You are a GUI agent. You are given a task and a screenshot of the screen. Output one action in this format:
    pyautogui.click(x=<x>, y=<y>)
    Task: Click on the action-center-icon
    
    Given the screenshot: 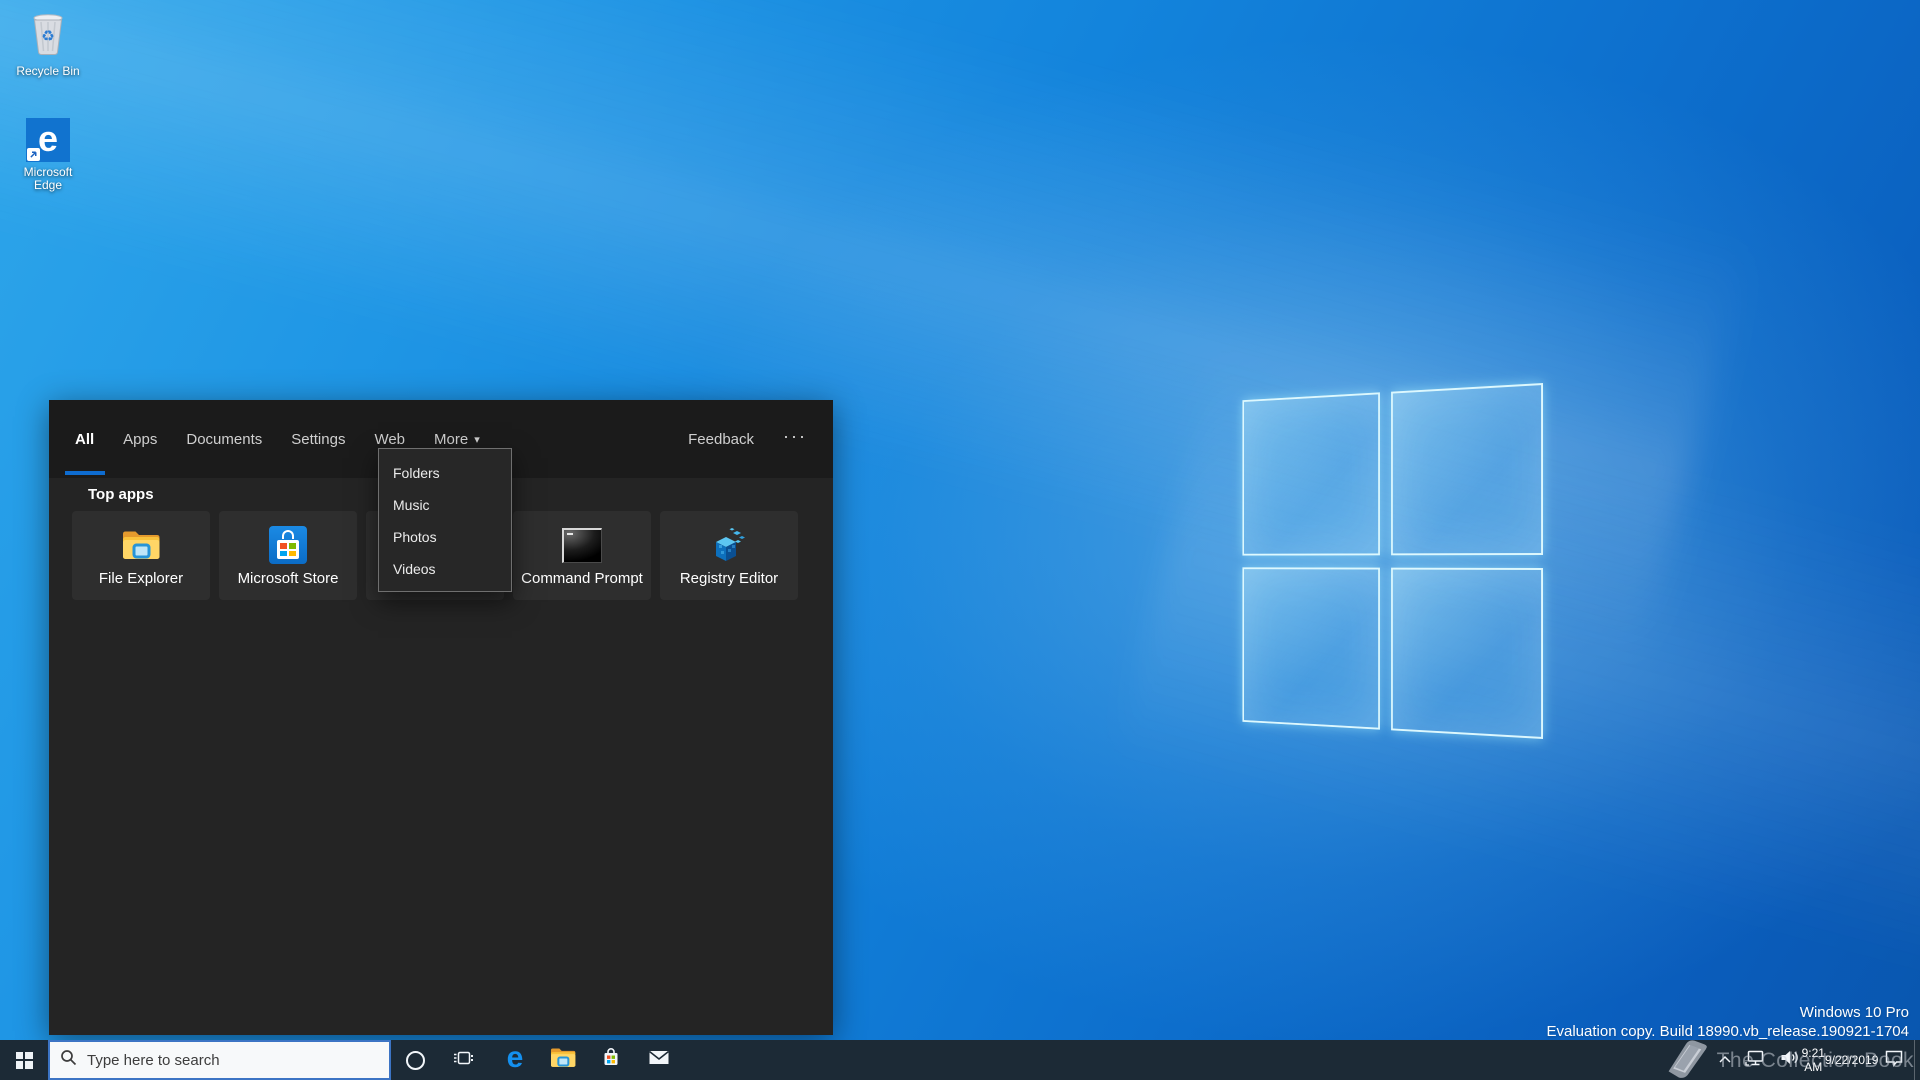 What is the action you would take?
    pyautogui.click(x=1894, y=1060)
    